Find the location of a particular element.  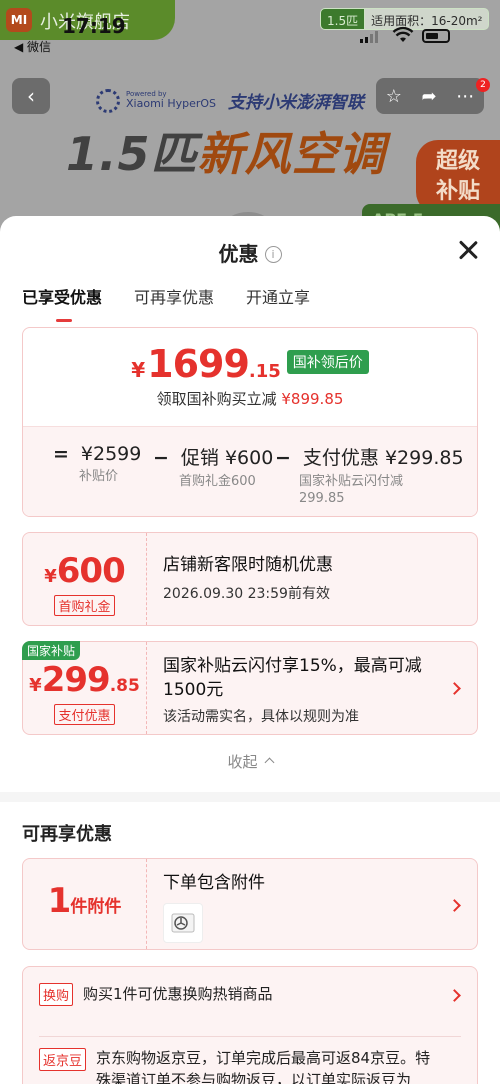

coupon-tag: 支付优惠 is located at coordinates (84, 714).